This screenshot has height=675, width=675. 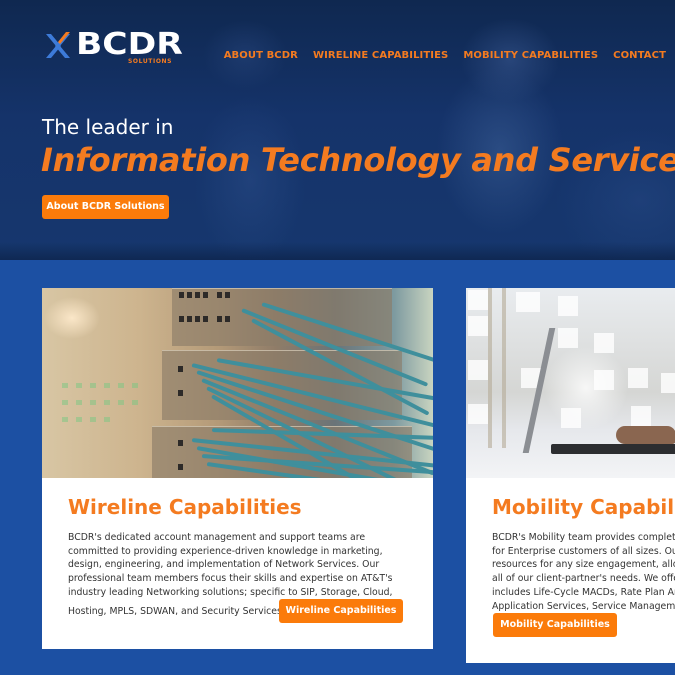 I want to click on nav-mobility-capabilities: MOBILITY CAPABILITIES, so click(x=530, y=55).